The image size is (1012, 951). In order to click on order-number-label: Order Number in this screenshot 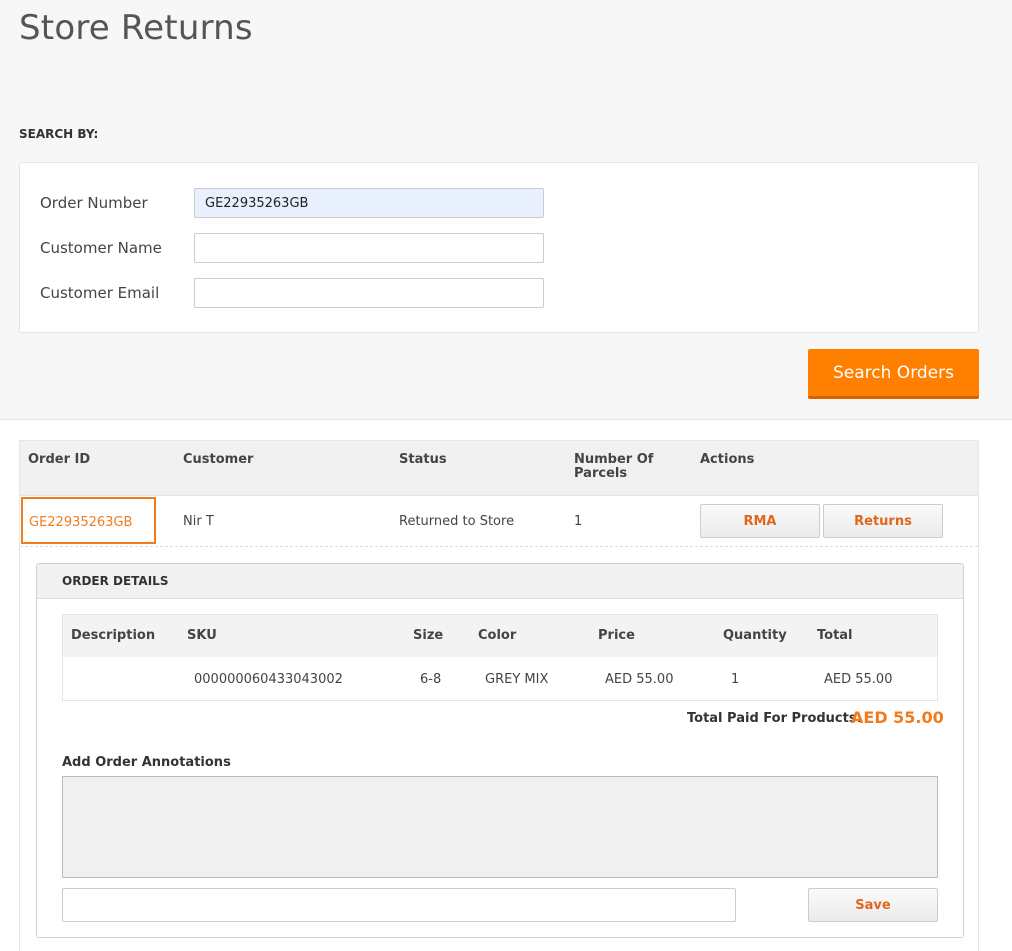, I will do `click(94, 203)`.